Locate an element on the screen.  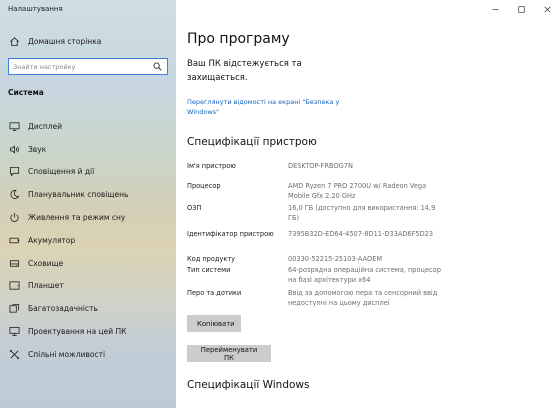
battery-icon is located at coordinates (14, 240).